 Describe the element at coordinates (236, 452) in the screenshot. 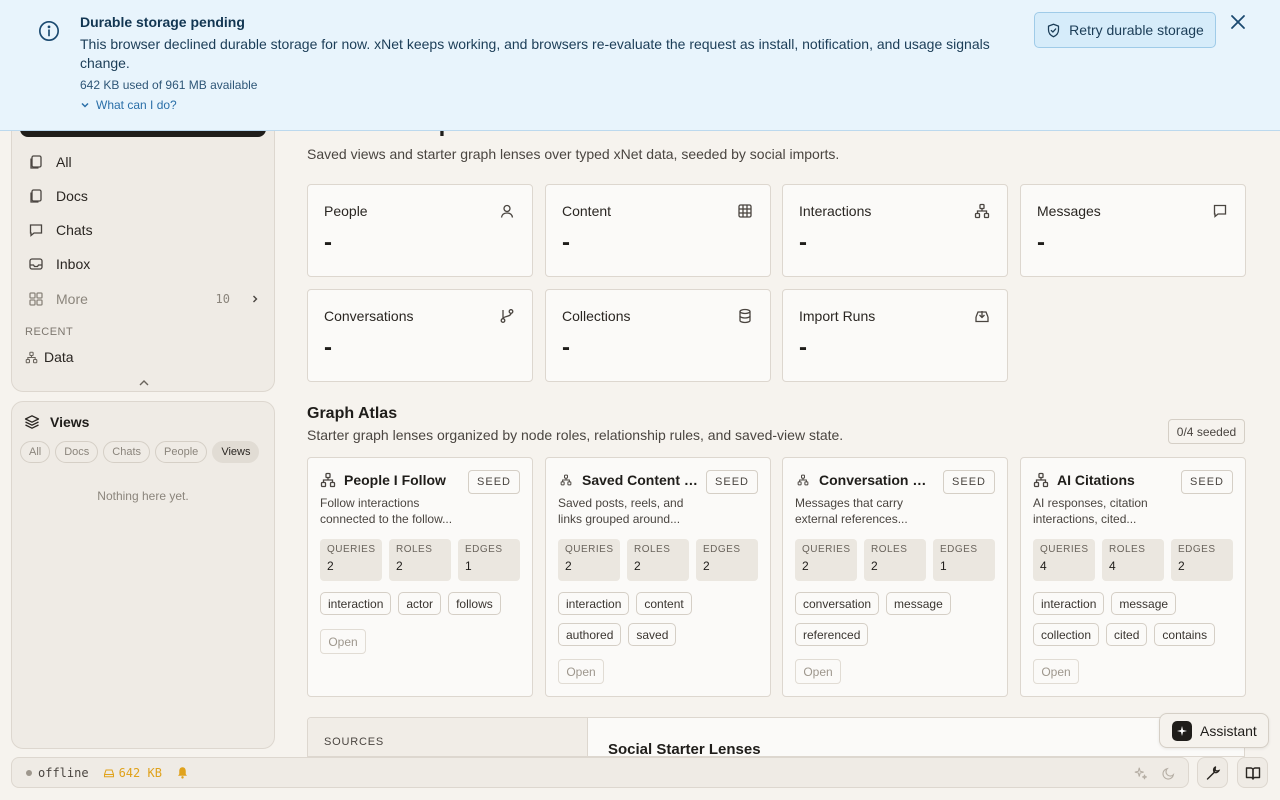

I see `filter-chip-views: Views` at that location.